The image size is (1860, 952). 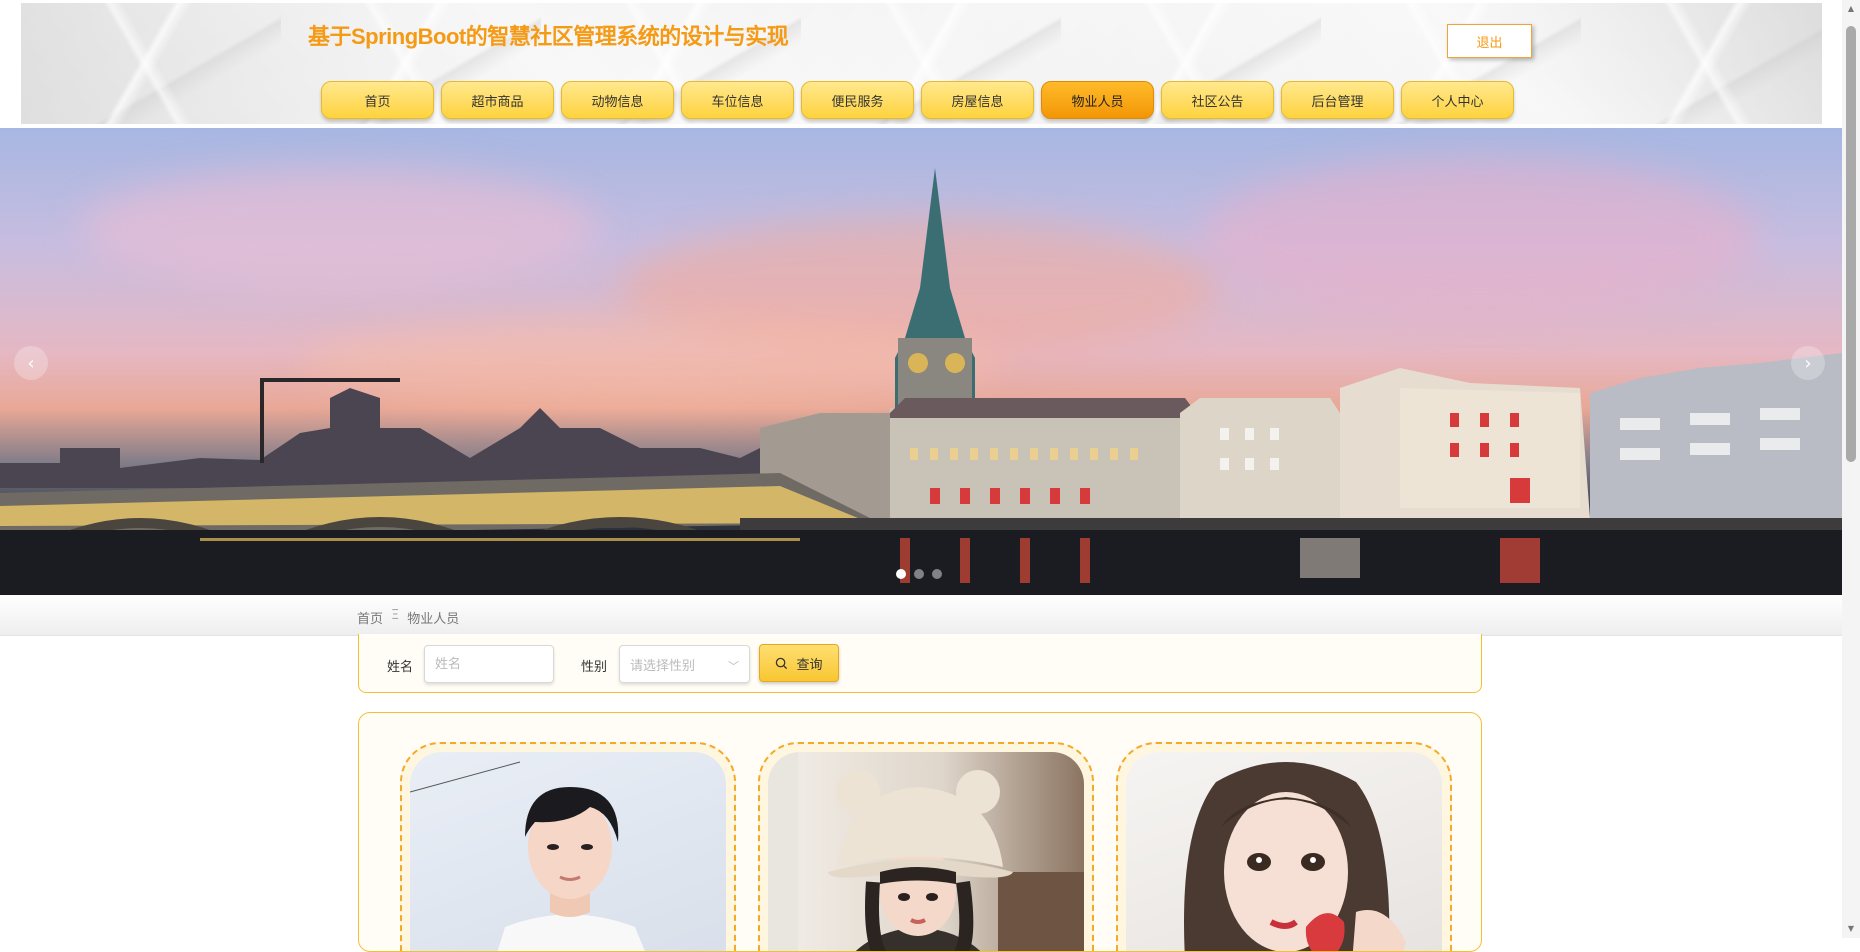 What do you see at coordinates (1489, 41) in the screenshot?
I see `logout-button: 退出` at bounding box center [1489, 41].